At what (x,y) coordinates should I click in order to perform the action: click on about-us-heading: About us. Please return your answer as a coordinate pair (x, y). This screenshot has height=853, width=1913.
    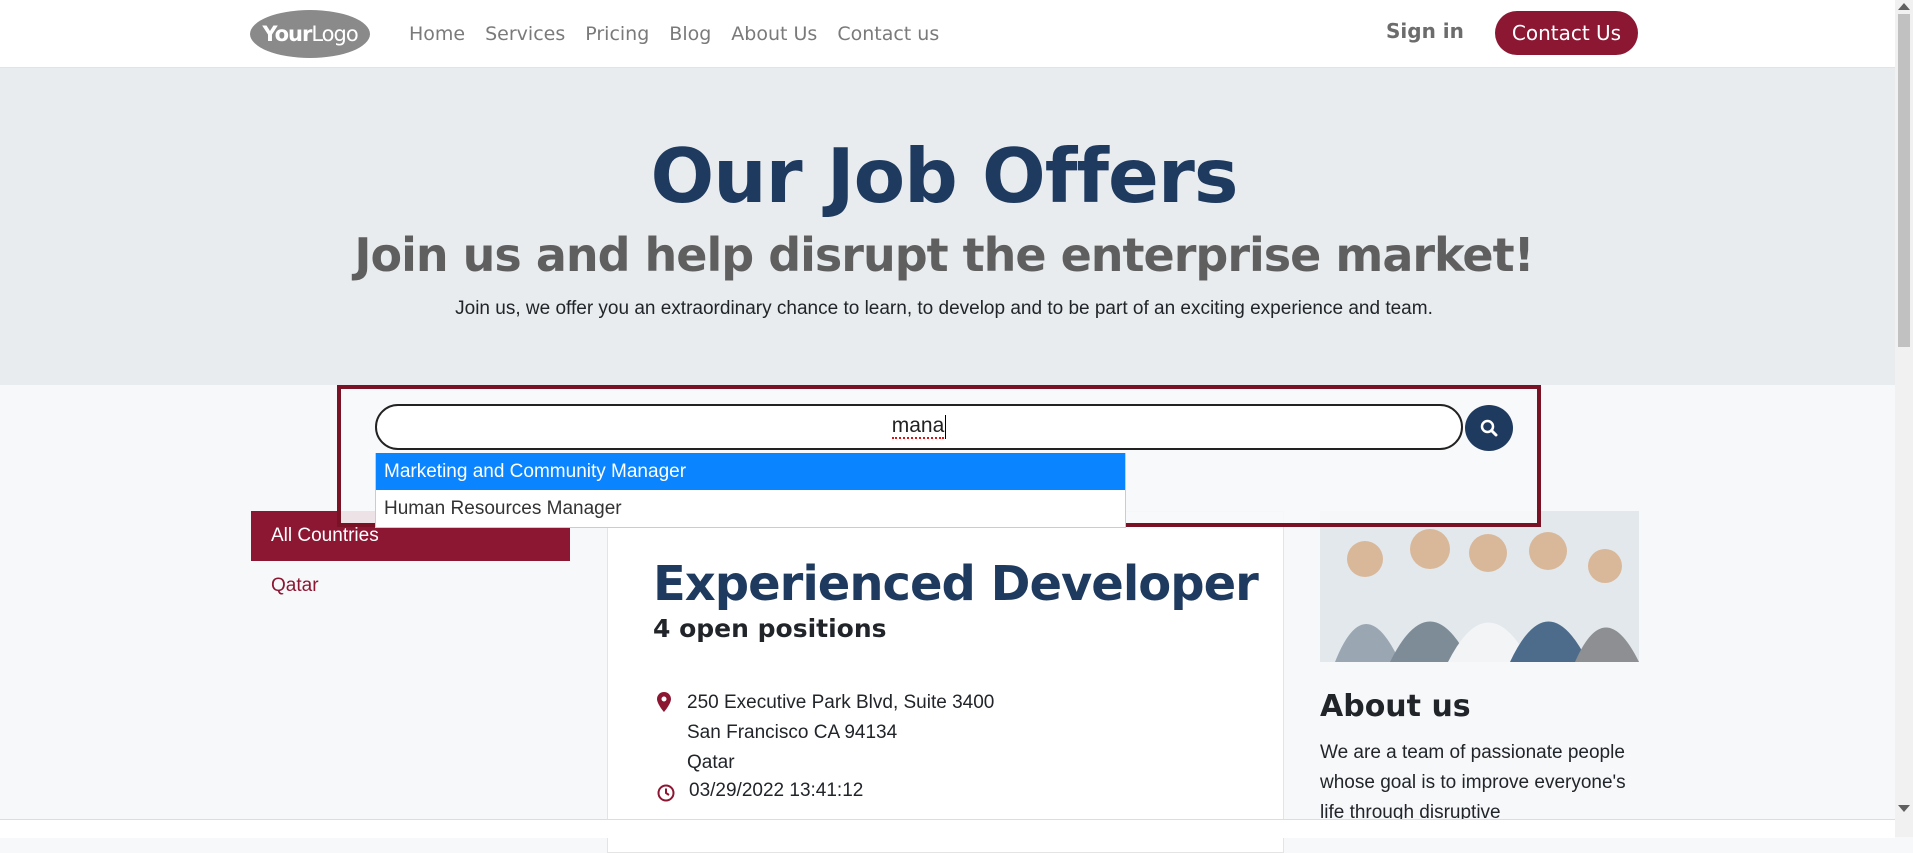
    Looking at the image, I should click on (1395, 706).